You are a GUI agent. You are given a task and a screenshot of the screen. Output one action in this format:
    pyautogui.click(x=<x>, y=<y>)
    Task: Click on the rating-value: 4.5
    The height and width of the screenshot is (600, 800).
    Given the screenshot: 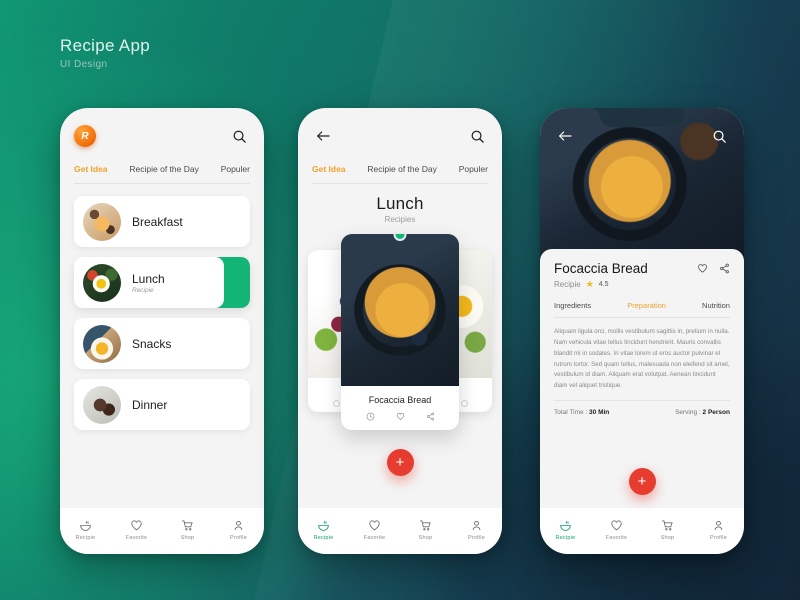 What is the action you would take?
    pyautogui.click(x=603, y=284)
    